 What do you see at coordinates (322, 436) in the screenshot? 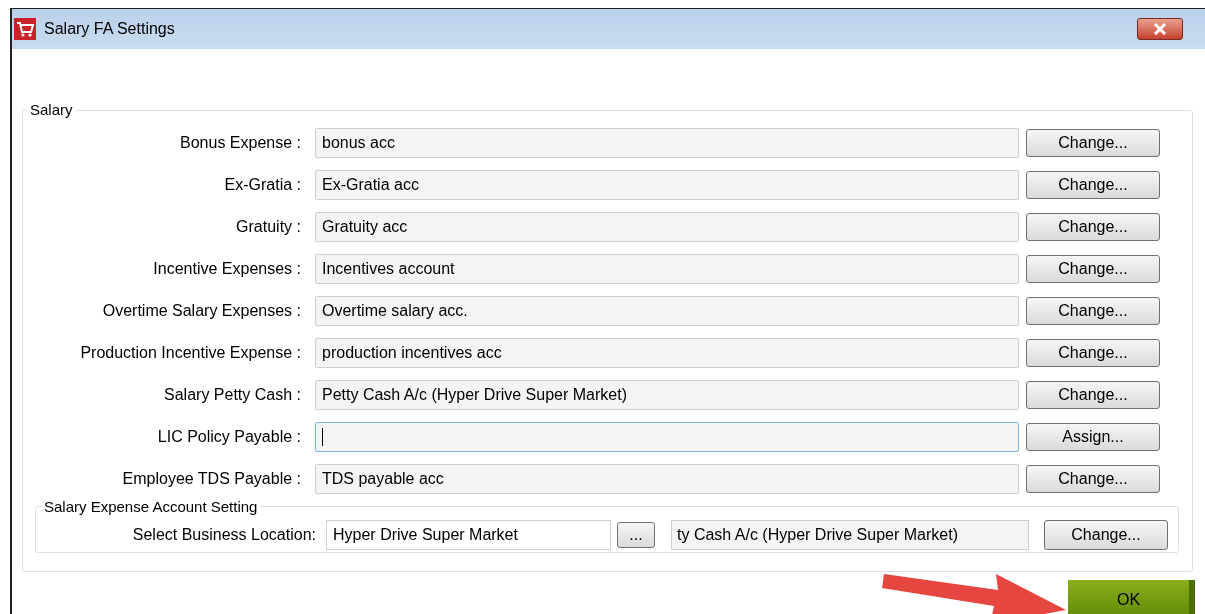
I see `text-caret` at bounding box center [322, 436].